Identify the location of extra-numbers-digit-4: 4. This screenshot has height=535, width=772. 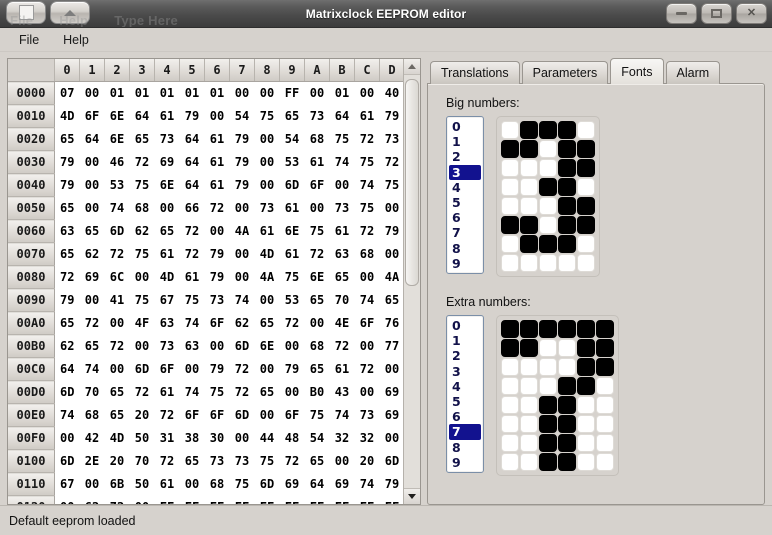
(465, 386).